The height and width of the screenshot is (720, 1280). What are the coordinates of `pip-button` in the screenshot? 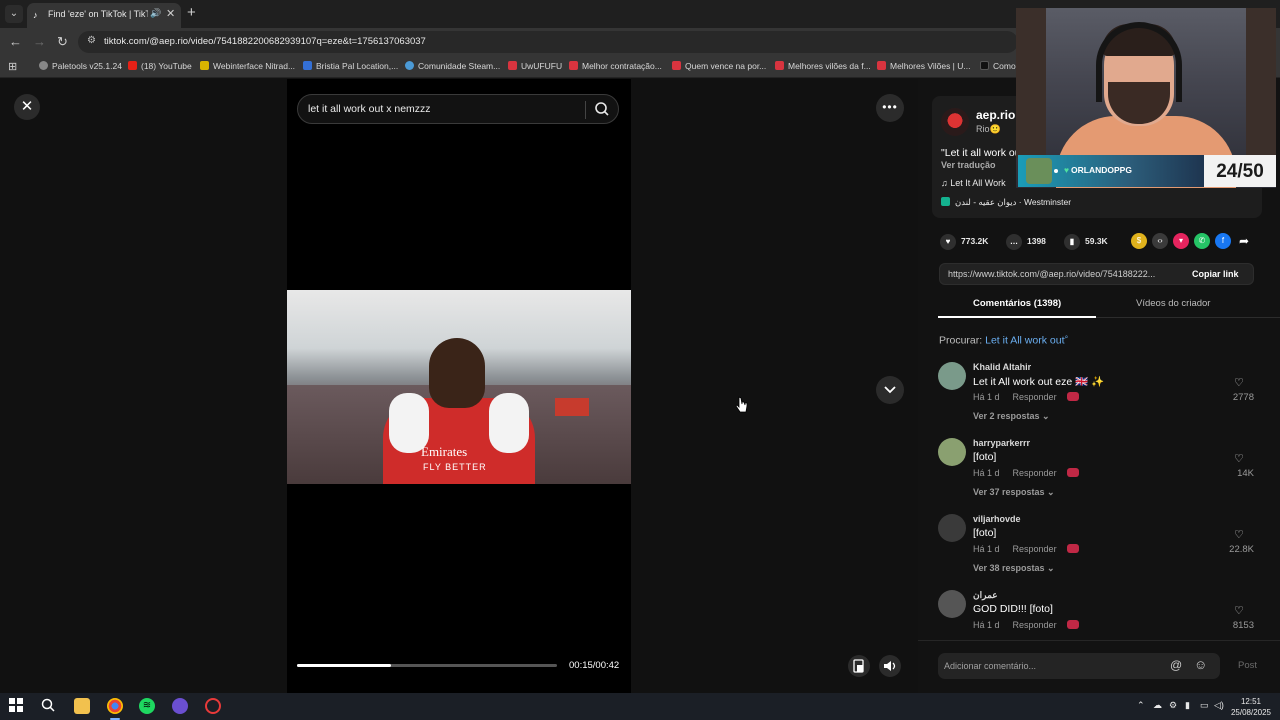 It's located at (859, 666).